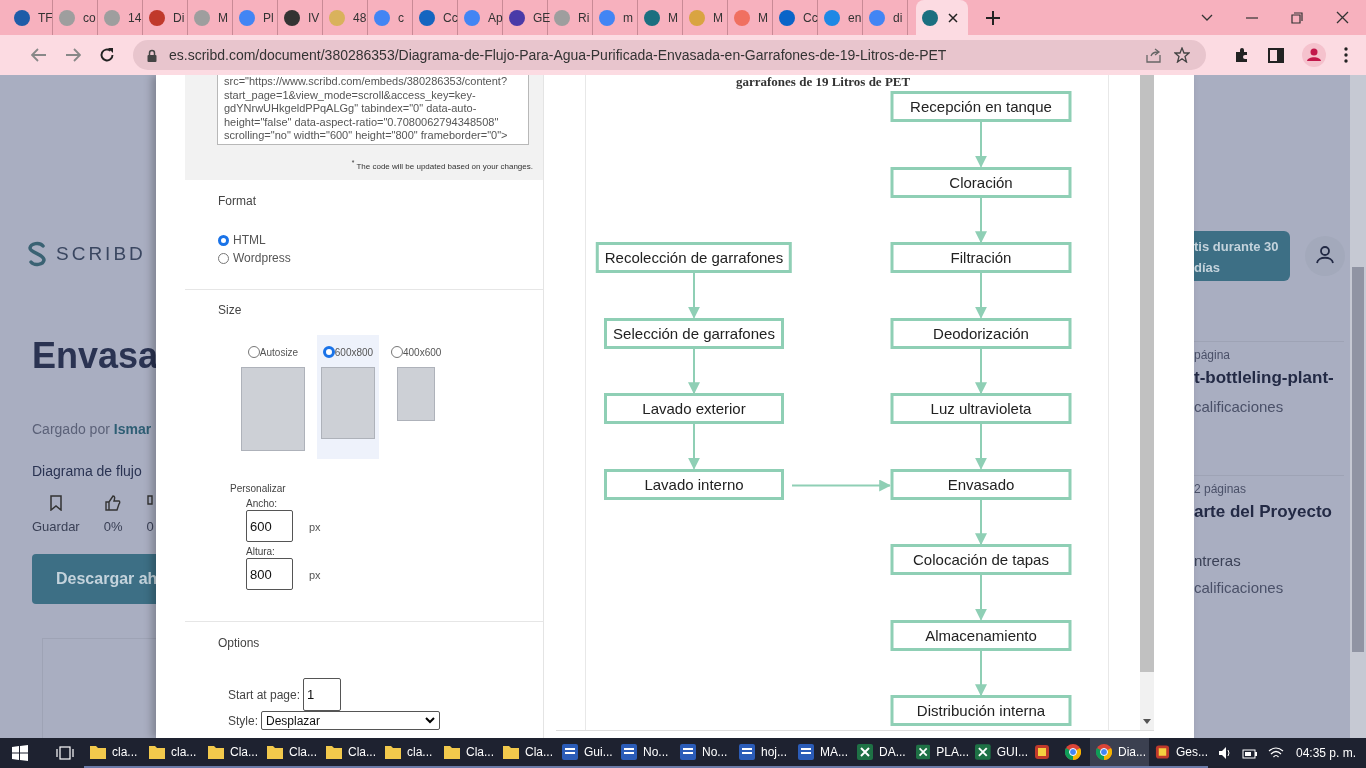 The width and height of the screenshot is (1366, 768). What do you see at coordinates (56, 514) in the screenshot?
I see `action-button: Guardar` at bounding box center [56, 514].